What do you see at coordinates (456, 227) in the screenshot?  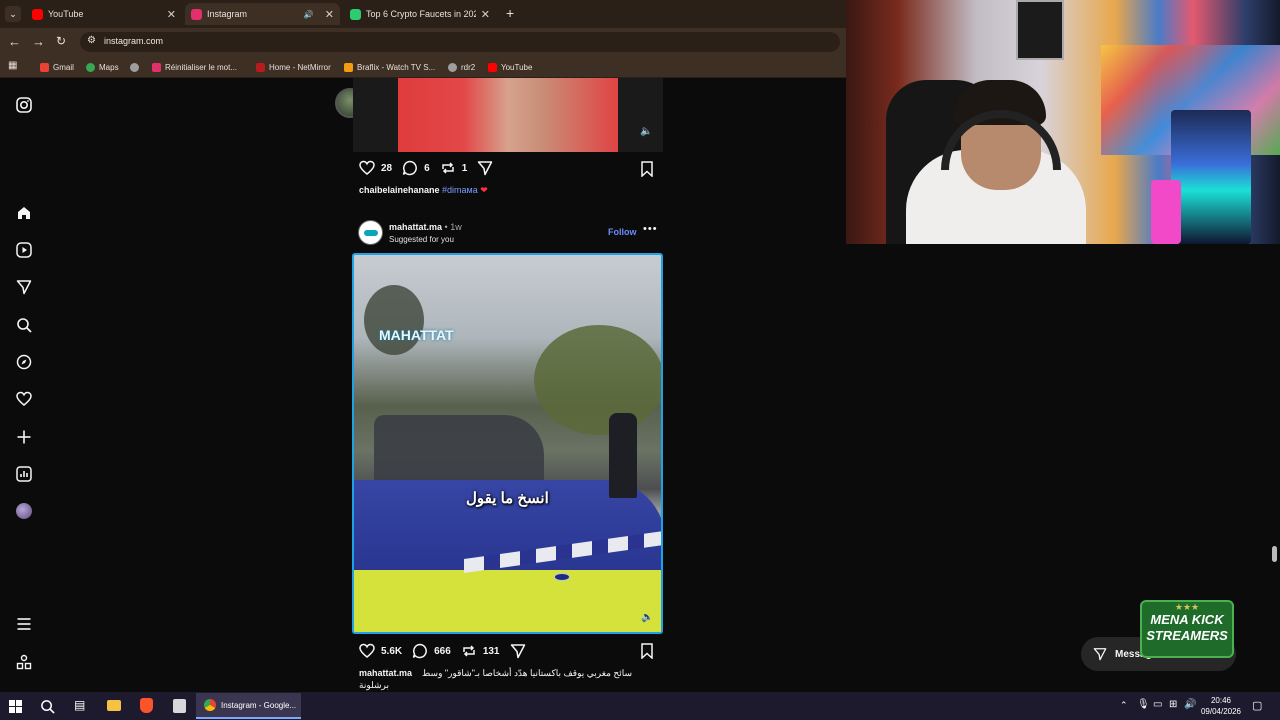 I see `post-time: 1w` at bounding box center [456, 227].